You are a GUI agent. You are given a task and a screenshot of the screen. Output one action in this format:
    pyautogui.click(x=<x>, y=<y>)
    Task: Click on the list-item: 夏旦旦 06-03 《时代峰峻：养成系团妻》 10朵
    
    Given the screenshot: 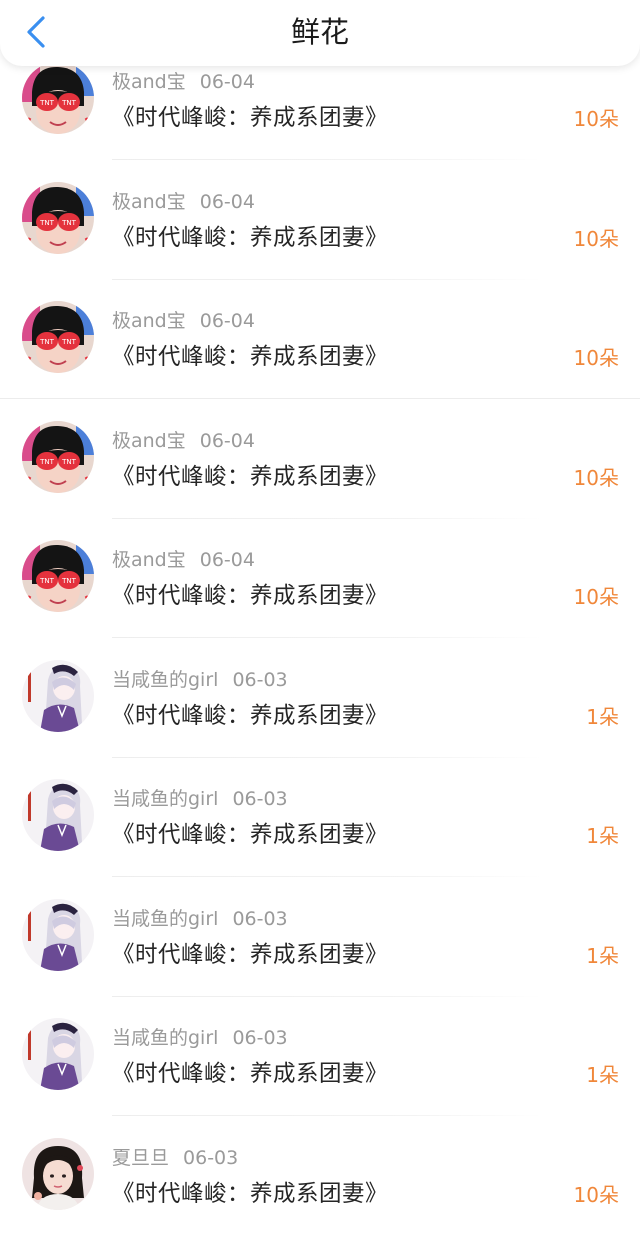 What is the action you would take?
    pyautogui.click(x=320, y=1175)
    